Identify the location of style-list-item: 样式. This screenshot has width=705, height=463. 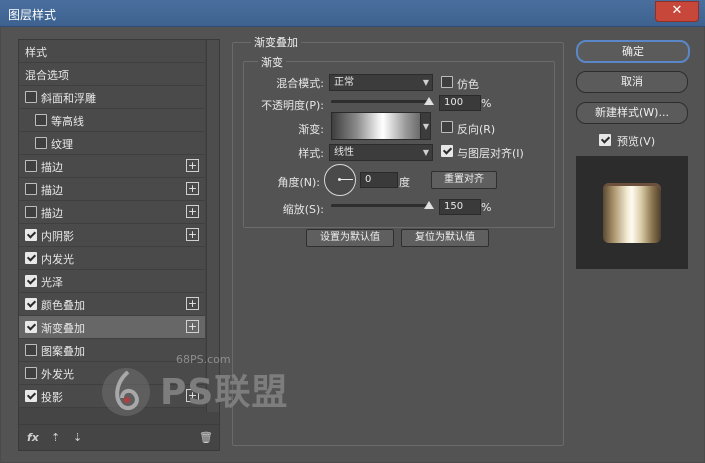
(112, 51).